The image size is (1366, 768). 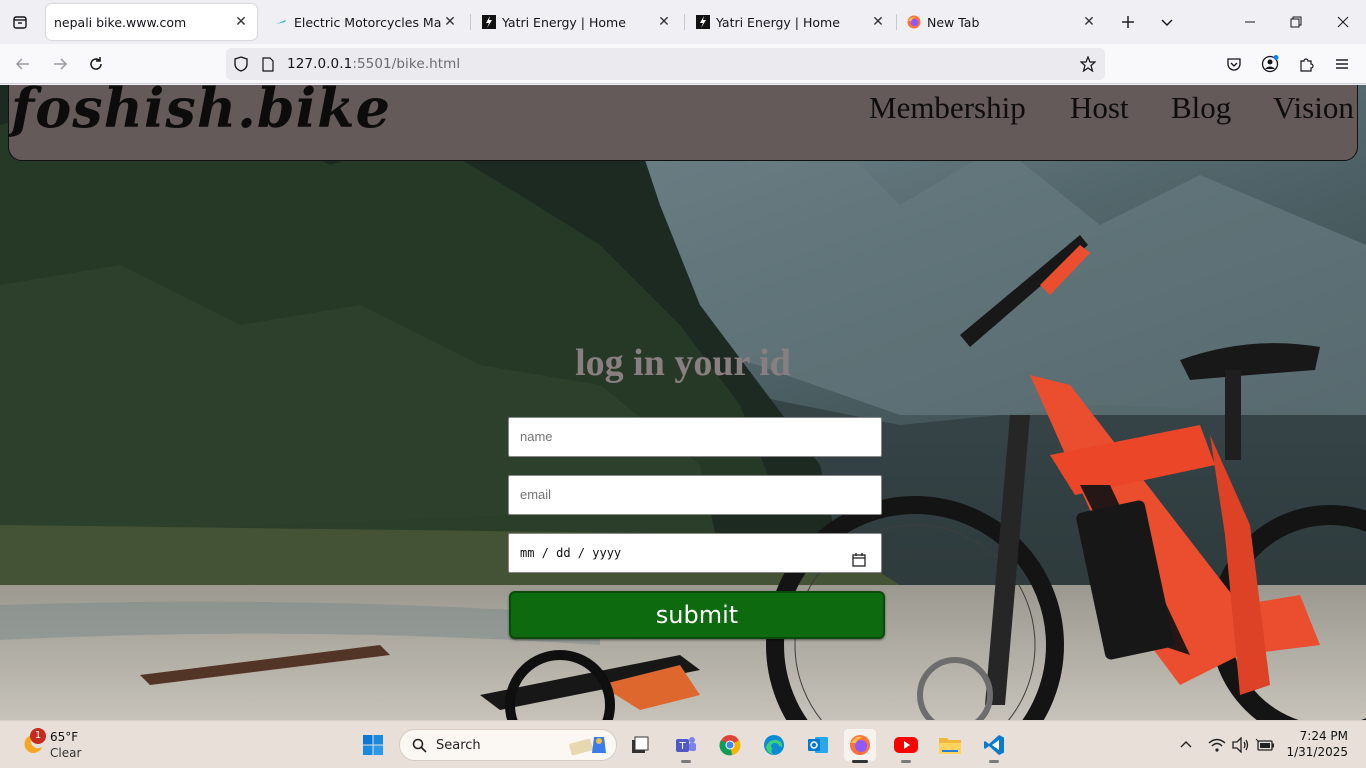 I want to click on wifi-icon, so click(x=1217, y=745).